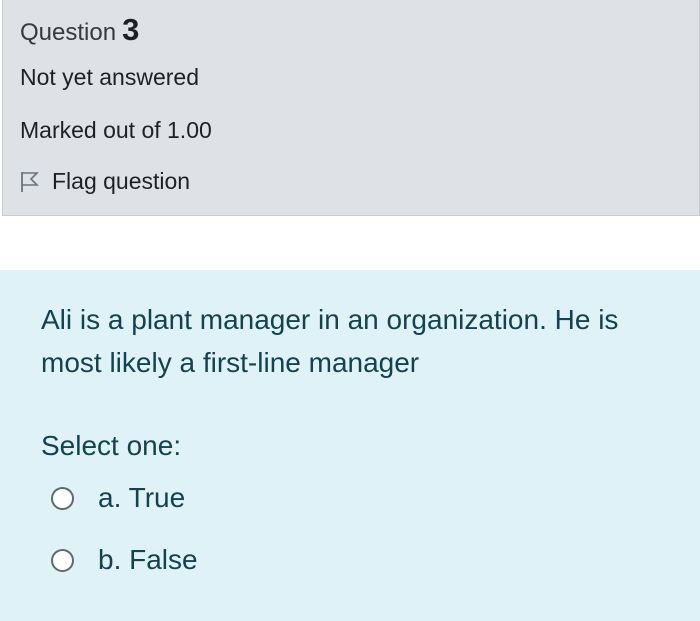  I want to click on question-number: 3, so click(131, 29).